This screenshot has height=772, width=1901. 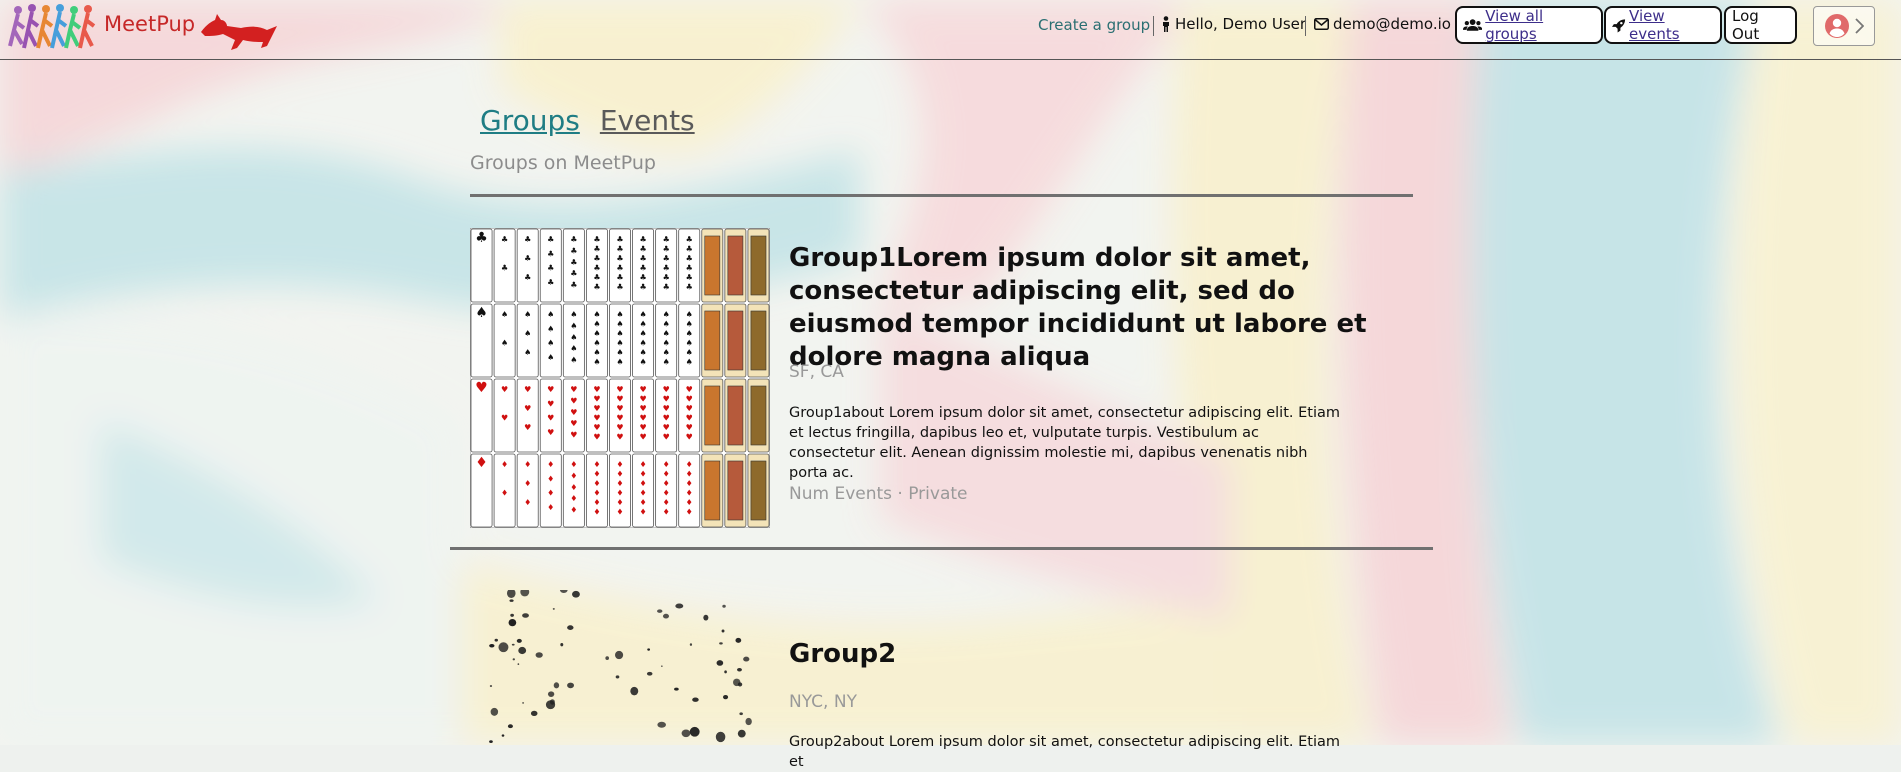 I want to click on view-all-groups-button: View all groups, so click(x=1529, y=25).